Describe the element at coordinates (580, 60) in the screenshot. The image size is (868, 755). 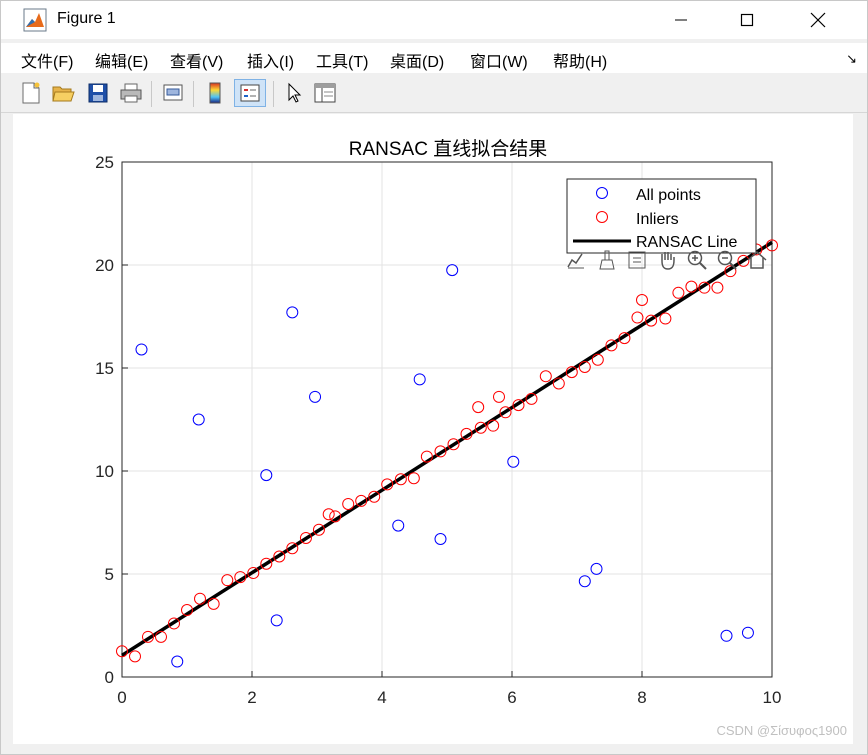
I see `menu-help: 帮助(H)` at that location.